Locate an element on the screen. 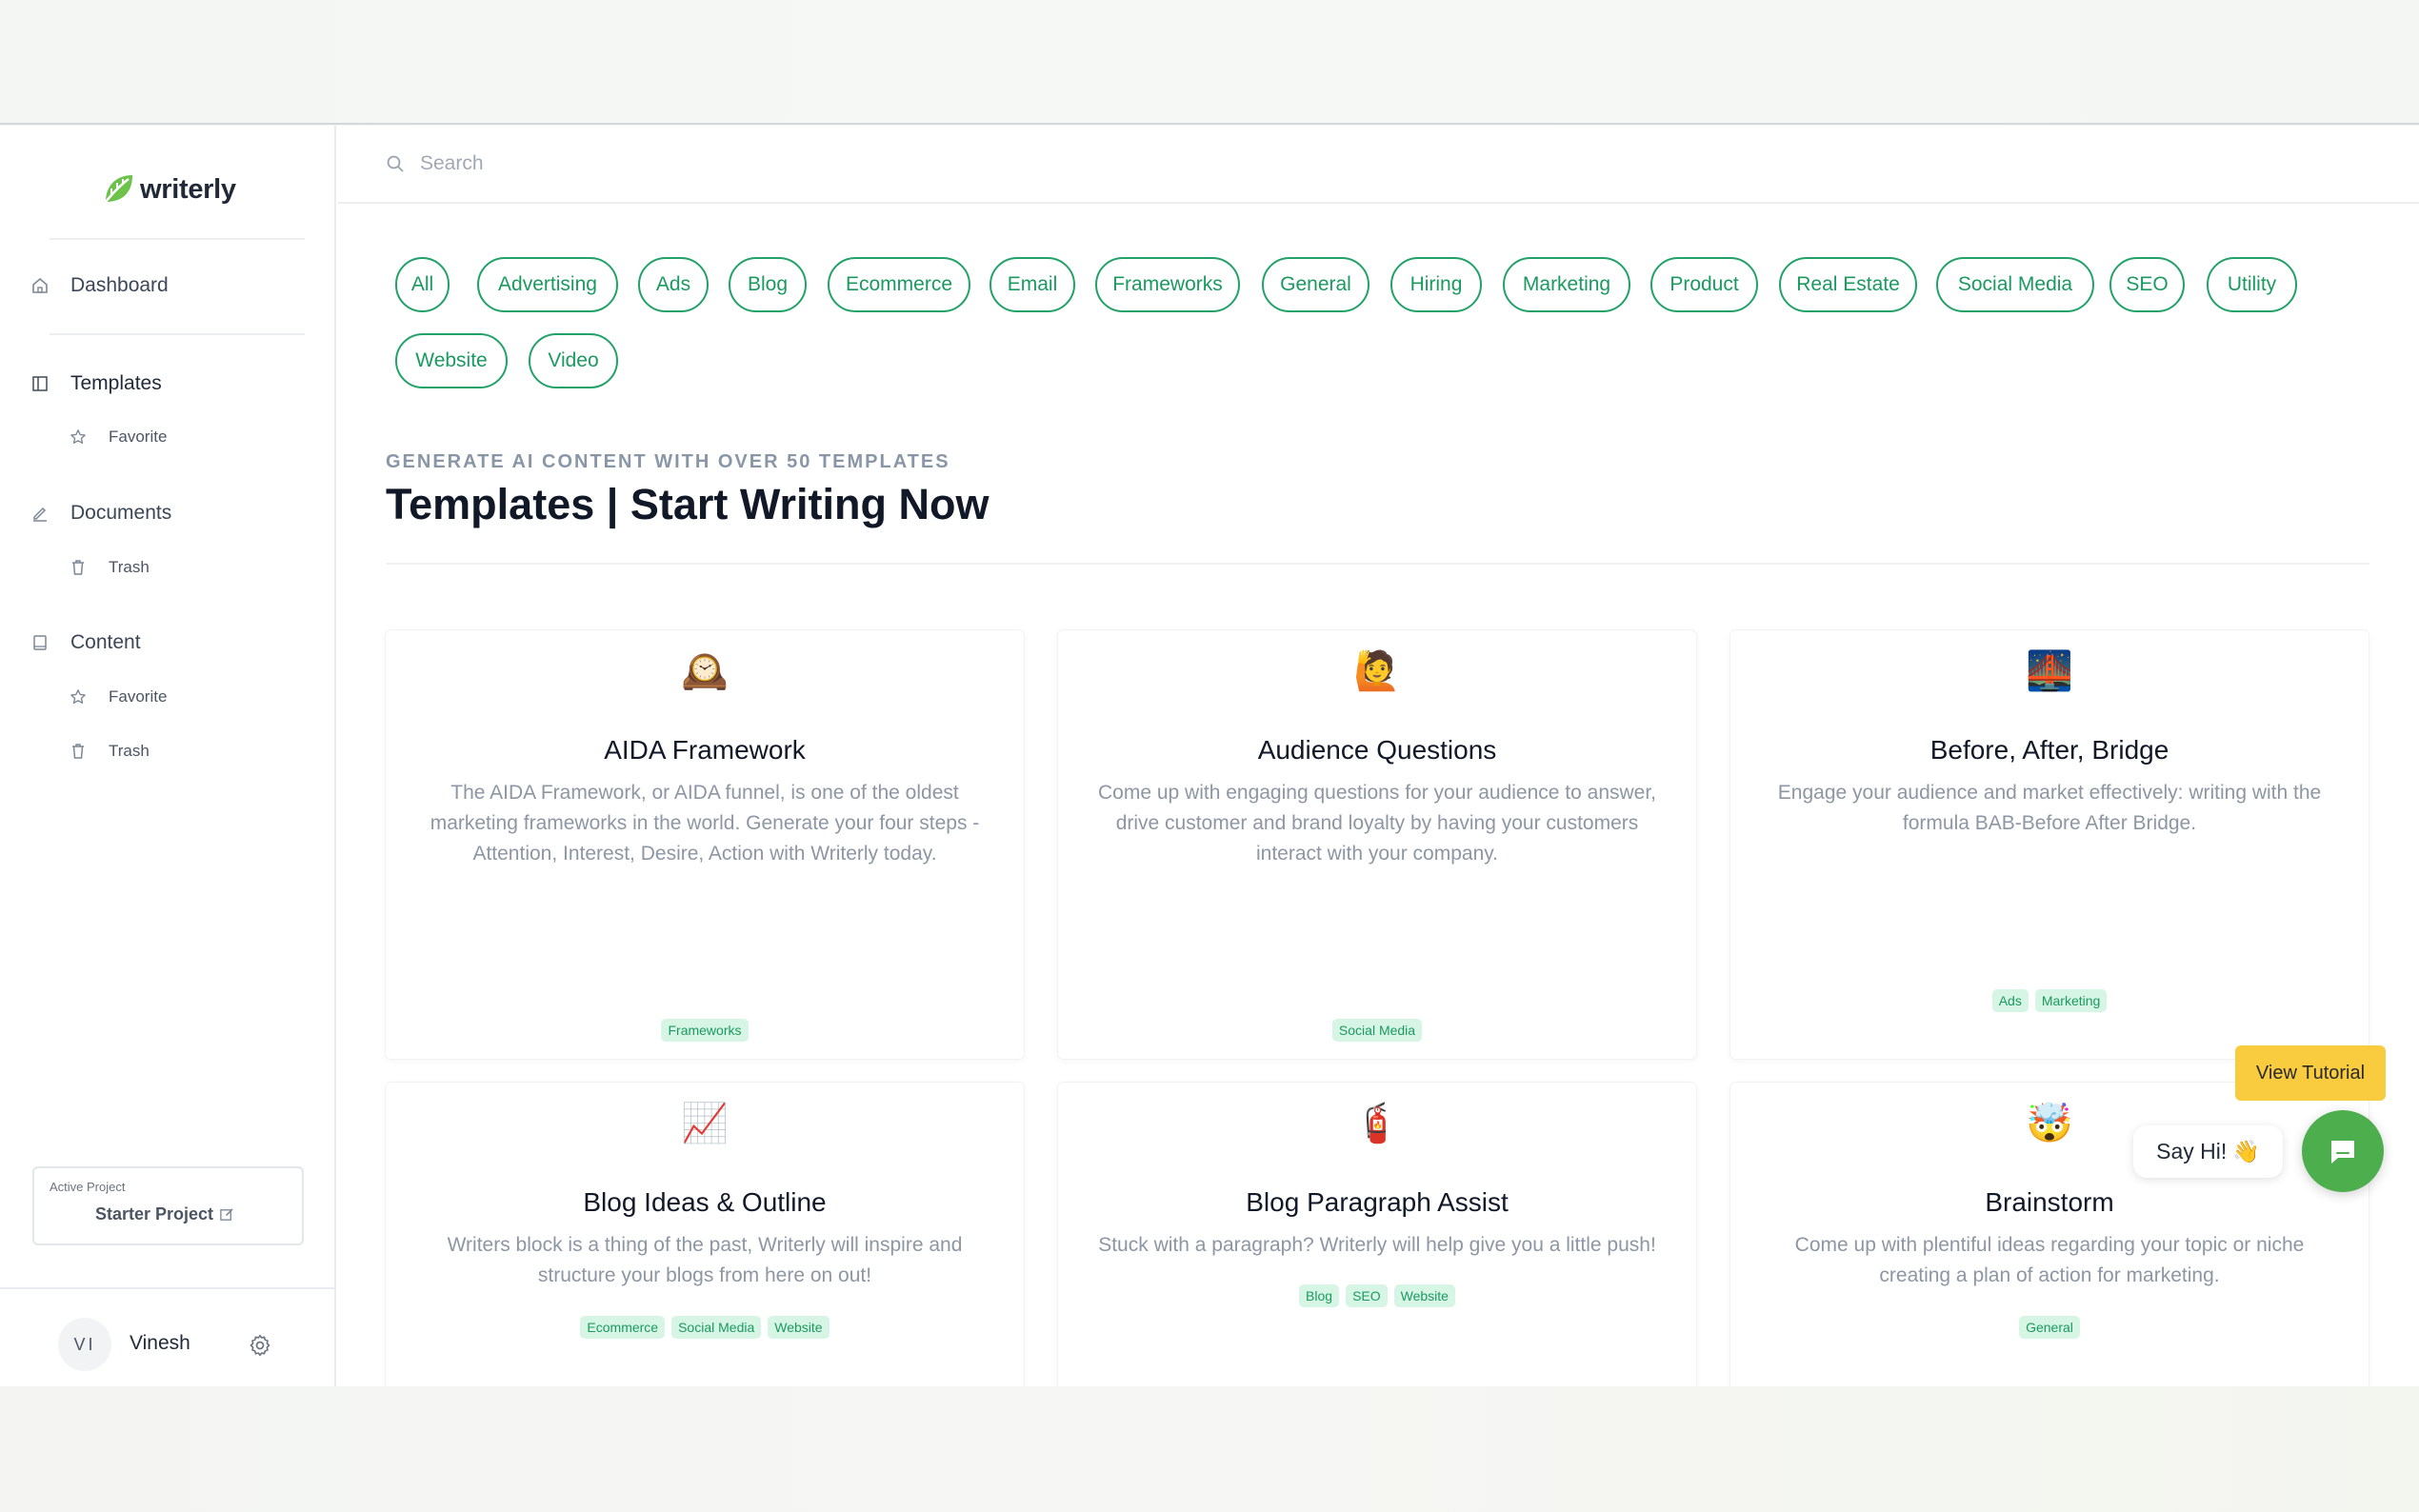 This screenshot has height=1512, width=2419. tag-badge: General is located at coordinates (2049, 1327).